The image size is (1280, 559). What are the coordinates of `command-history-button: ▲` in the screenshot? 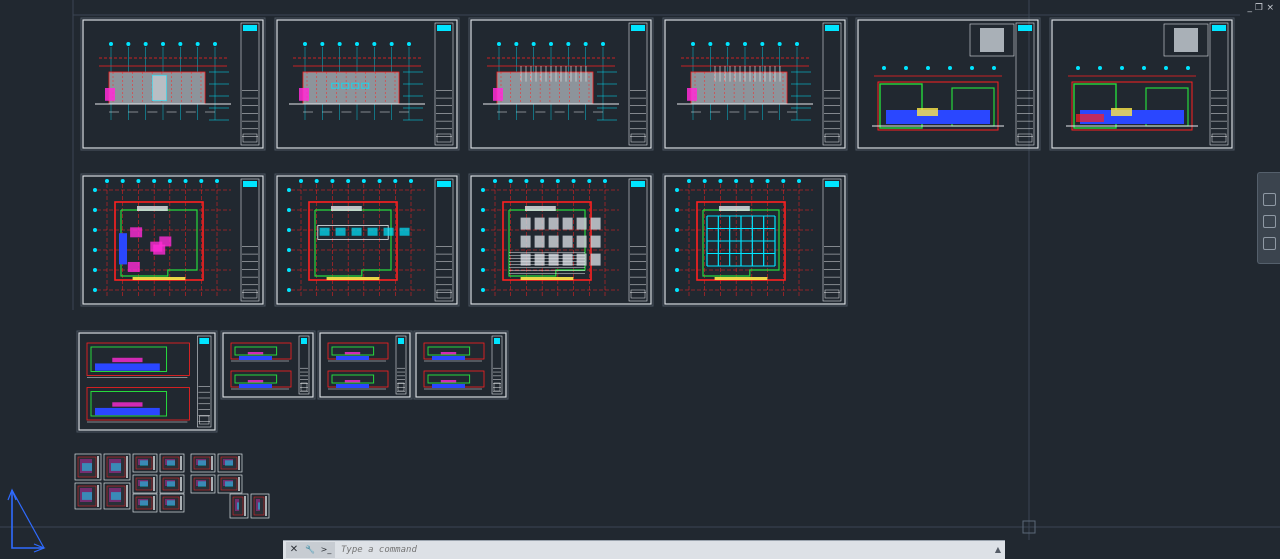 It's located at (998, 550).